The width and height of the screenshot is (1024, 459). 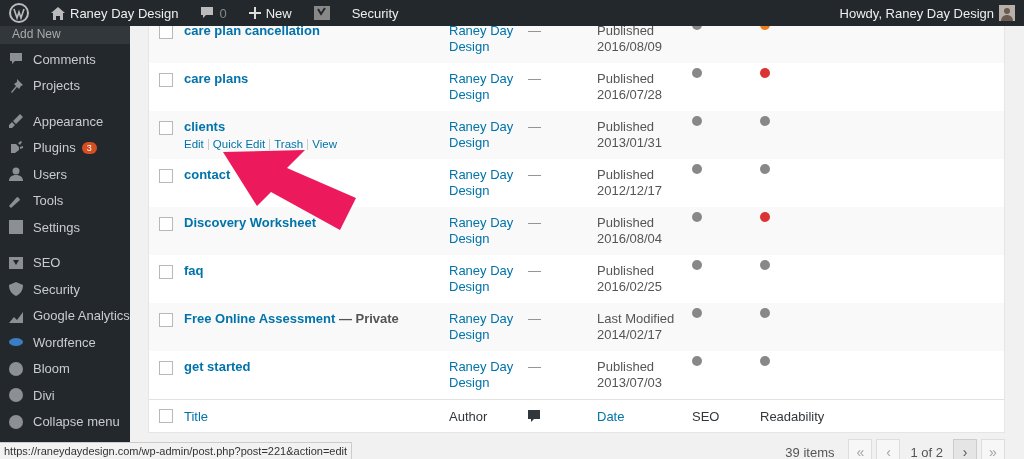 What do you see at coordinates (278, 13) in the screenshot?
I see `new-link: New` at bounding box center [278, 13].